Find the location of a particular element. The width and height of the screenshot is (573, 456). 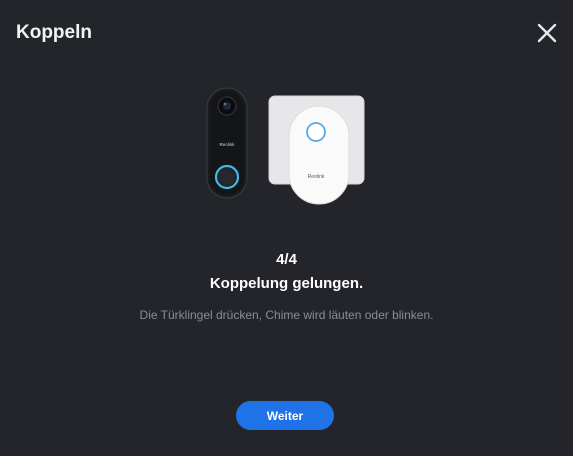

next-button: Weiter is located at coordinates (285, 415).